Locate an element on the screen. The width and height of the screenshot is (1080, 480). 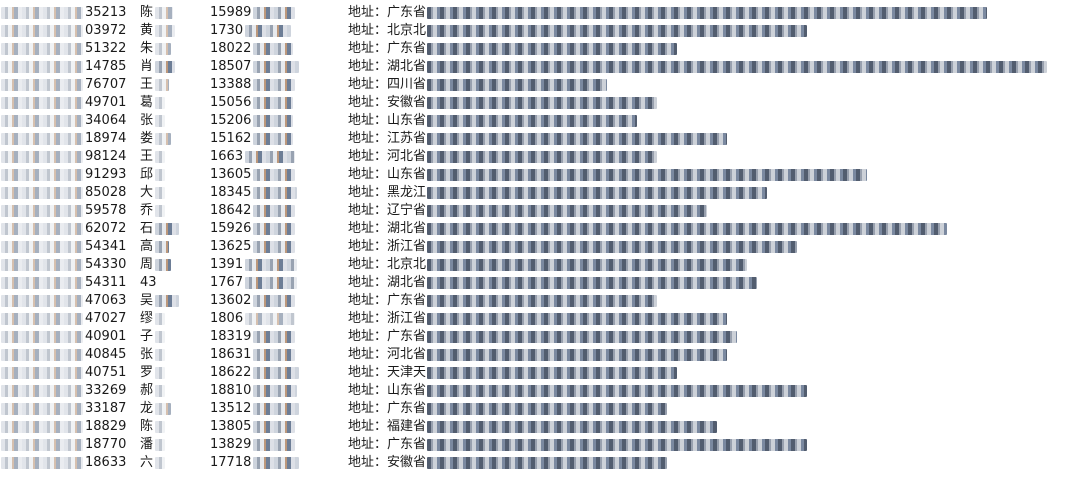
customer-name-cell: 朱 is located at coordinates (169, 49).